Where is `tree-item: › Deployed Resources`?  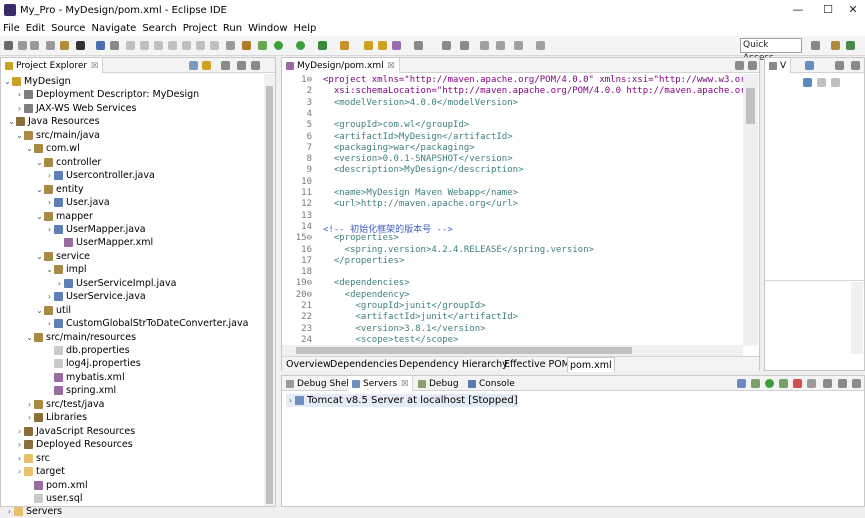
tree-item: › Deployed Resources is located at coordinates (74, 444).